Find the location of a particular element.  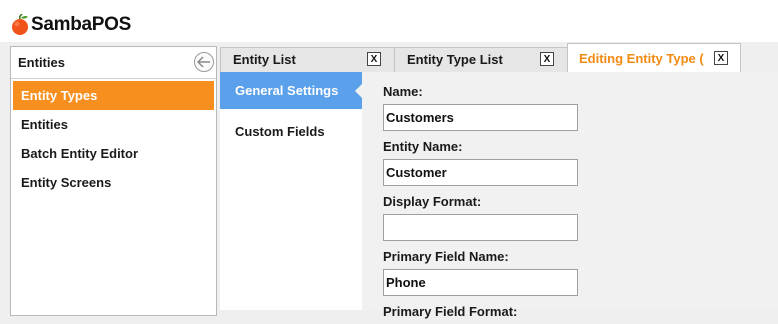

primary-field-format-label: Primary Field Format: is located at coordinates (450, 311).